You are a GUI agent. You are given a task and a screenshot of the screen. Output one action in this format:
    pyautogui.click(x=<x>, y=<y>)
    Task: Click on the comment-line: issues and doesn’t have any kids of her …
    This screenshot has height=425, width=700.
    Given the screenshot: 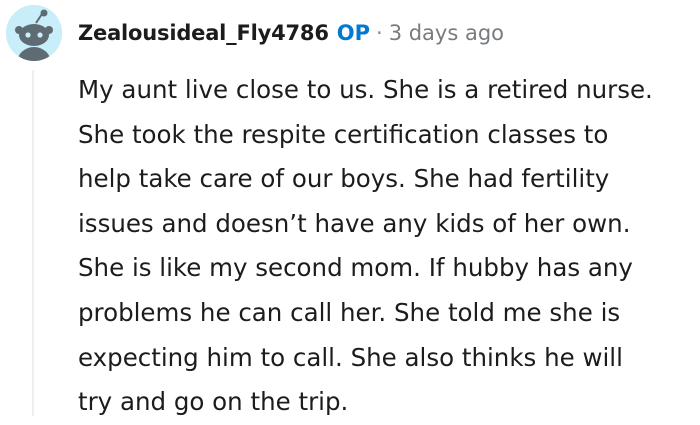 What is the action you would take?
    pyautogui.click(x=354, y=223)
    